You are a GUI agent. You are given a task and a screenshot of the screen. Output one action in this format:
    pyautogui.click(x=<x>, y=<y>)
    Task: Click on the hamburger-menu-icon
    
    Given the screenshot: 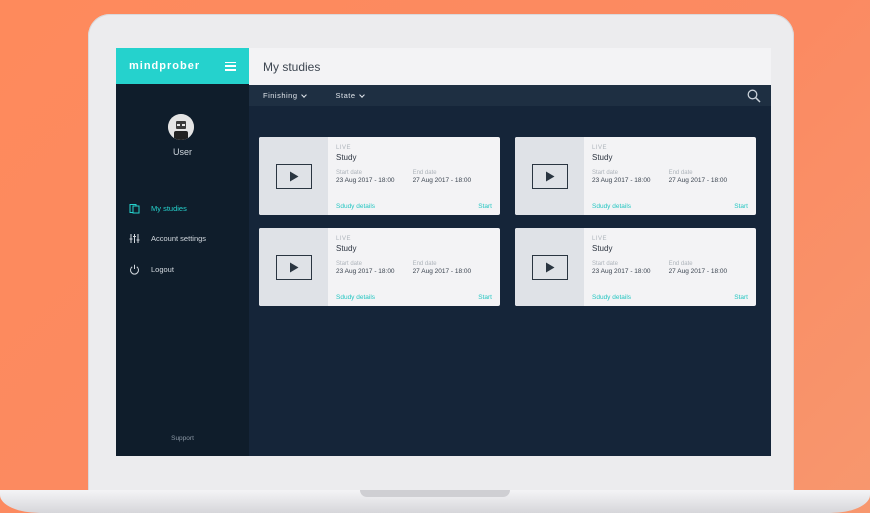 What is the action you would take?
    pyautogui.click(x=230, y=66)
    